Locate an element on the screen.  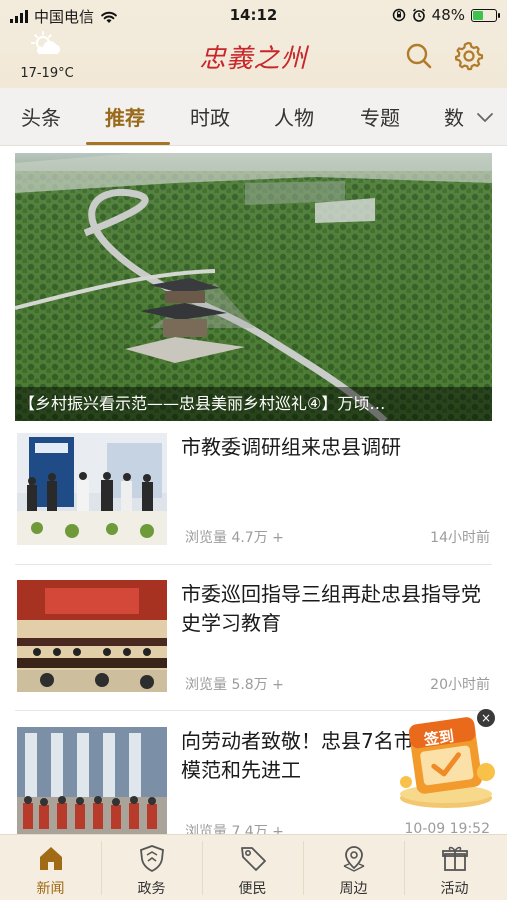
close-icon: × is located at coordinates (486, 718).